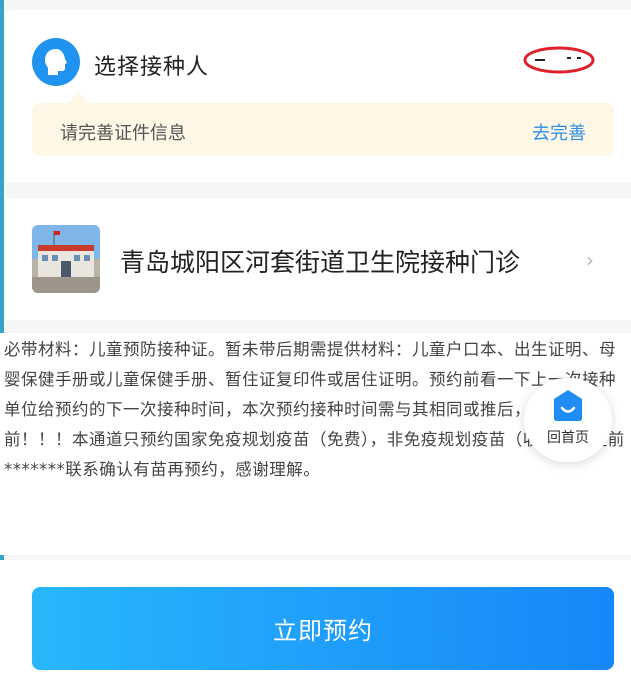 The width and height of the screenshot is (631, 694). I want to click on person-icon, so click(56, 62).